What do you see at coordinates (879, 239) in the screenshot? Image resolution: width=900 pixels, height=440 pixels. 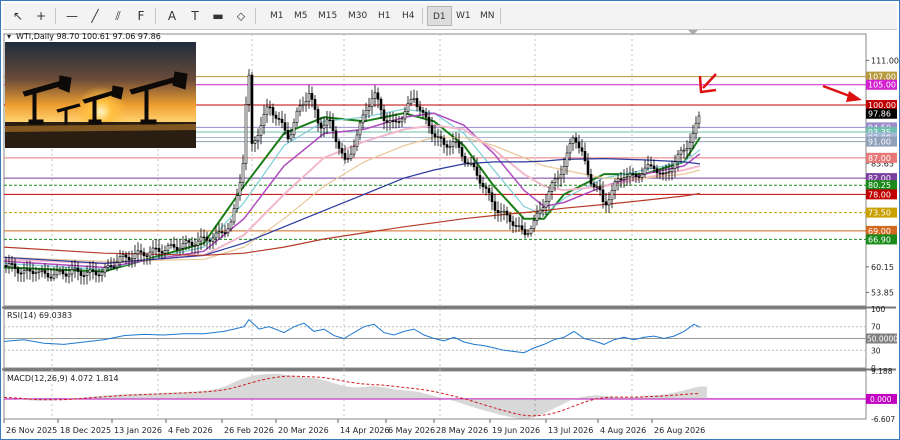 I see `price-level-label: 66.90` at bounding box center [879, 239].